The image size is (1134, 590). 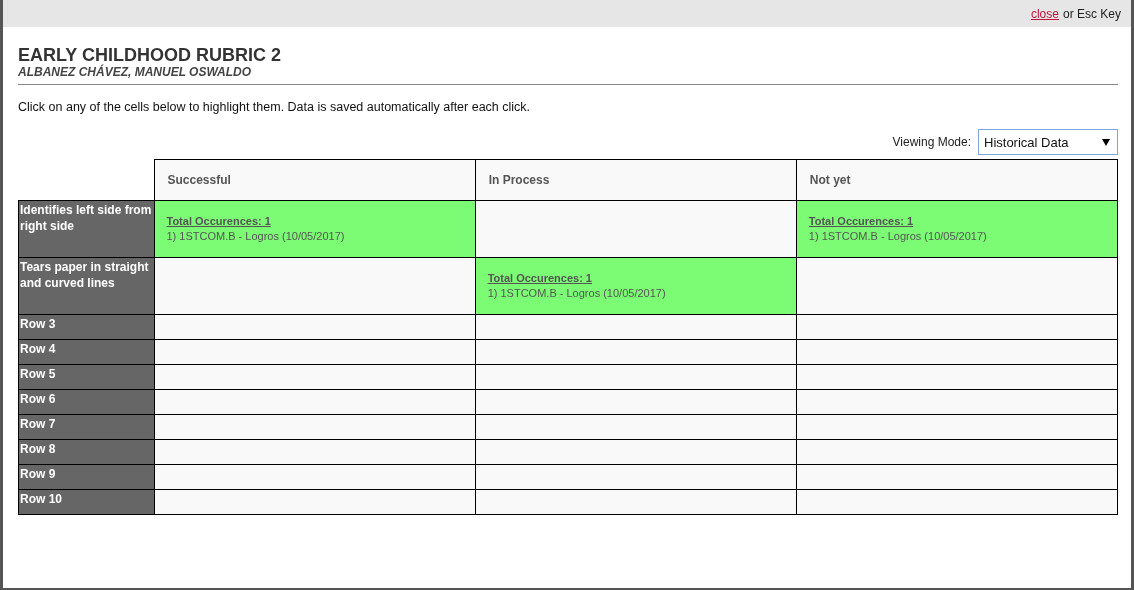 I want to click on column-header: In Process, so click(x=636, y=180).